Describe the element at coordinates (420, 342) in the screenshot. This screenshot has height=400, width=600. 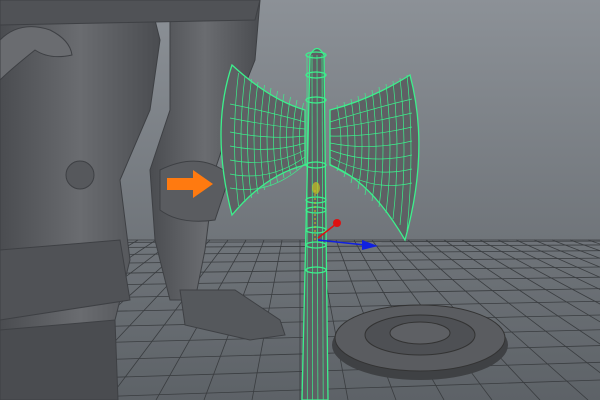
I see `shield-model` at that location.